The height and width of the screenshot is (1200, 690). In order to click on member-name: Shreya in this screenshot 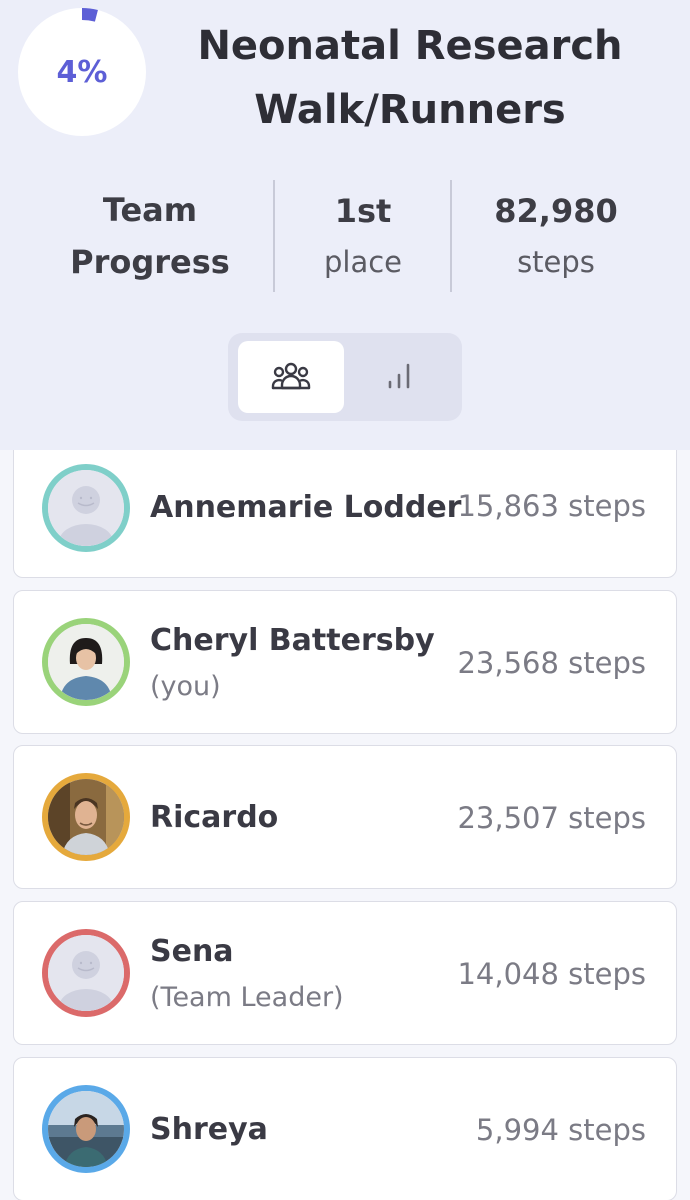, I will do `click(209, 1129)`.